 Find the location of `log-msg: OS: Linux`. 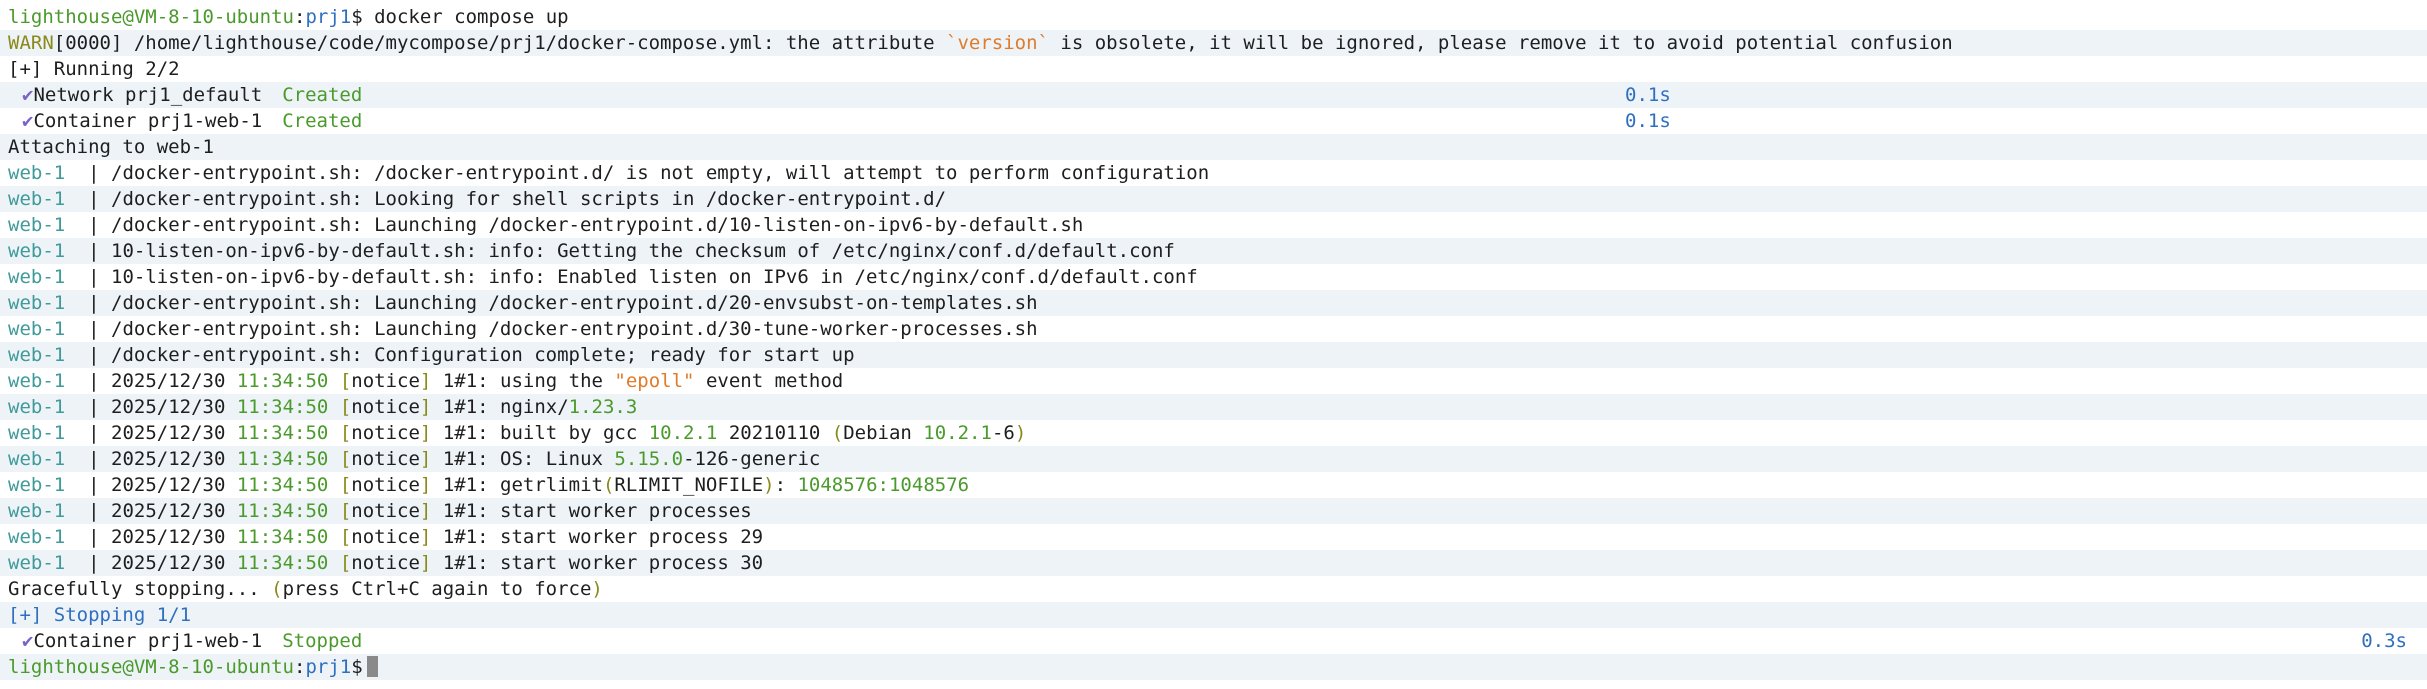

log-msg: OS: Linux is located at coordinates (551, 459).